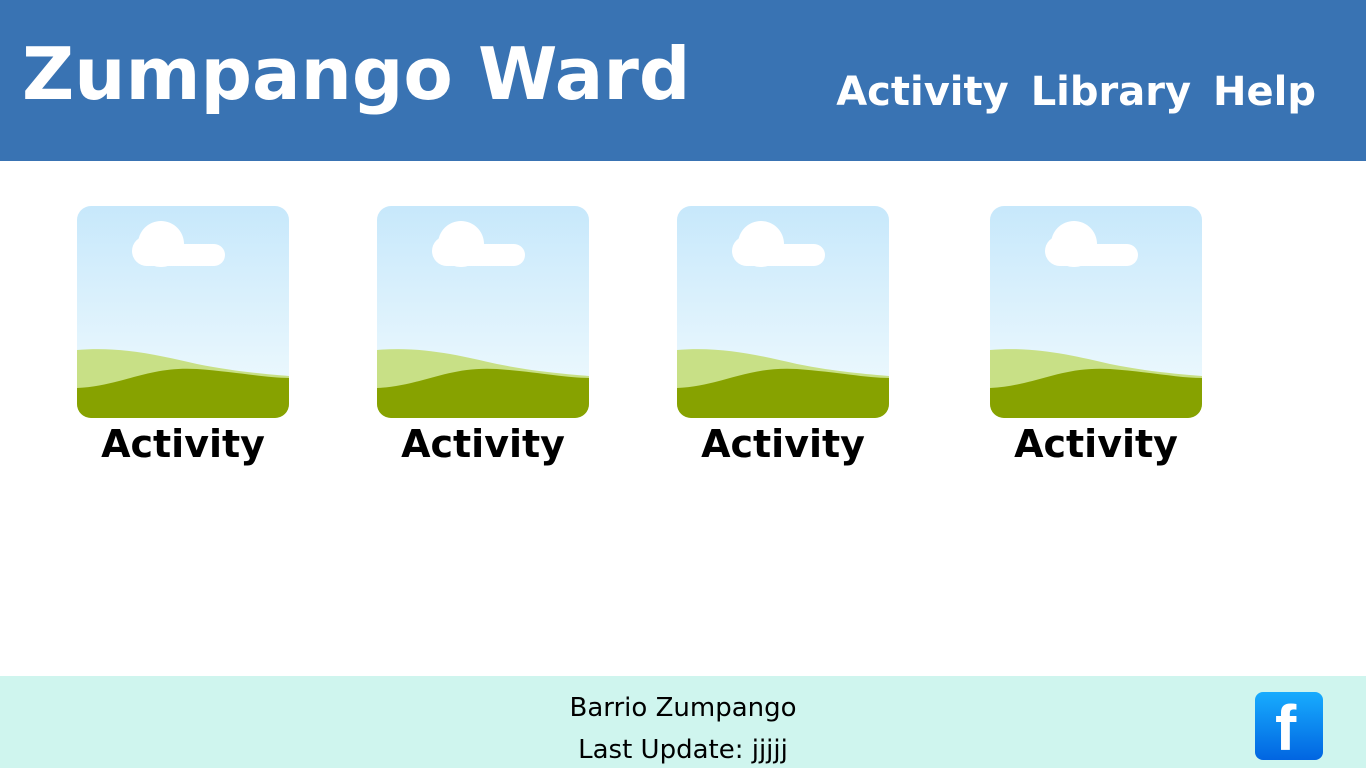 The height and width of the screenshot is (768, 1366). I want to click on facebook-f-glyph: f, so click(1286, 726).